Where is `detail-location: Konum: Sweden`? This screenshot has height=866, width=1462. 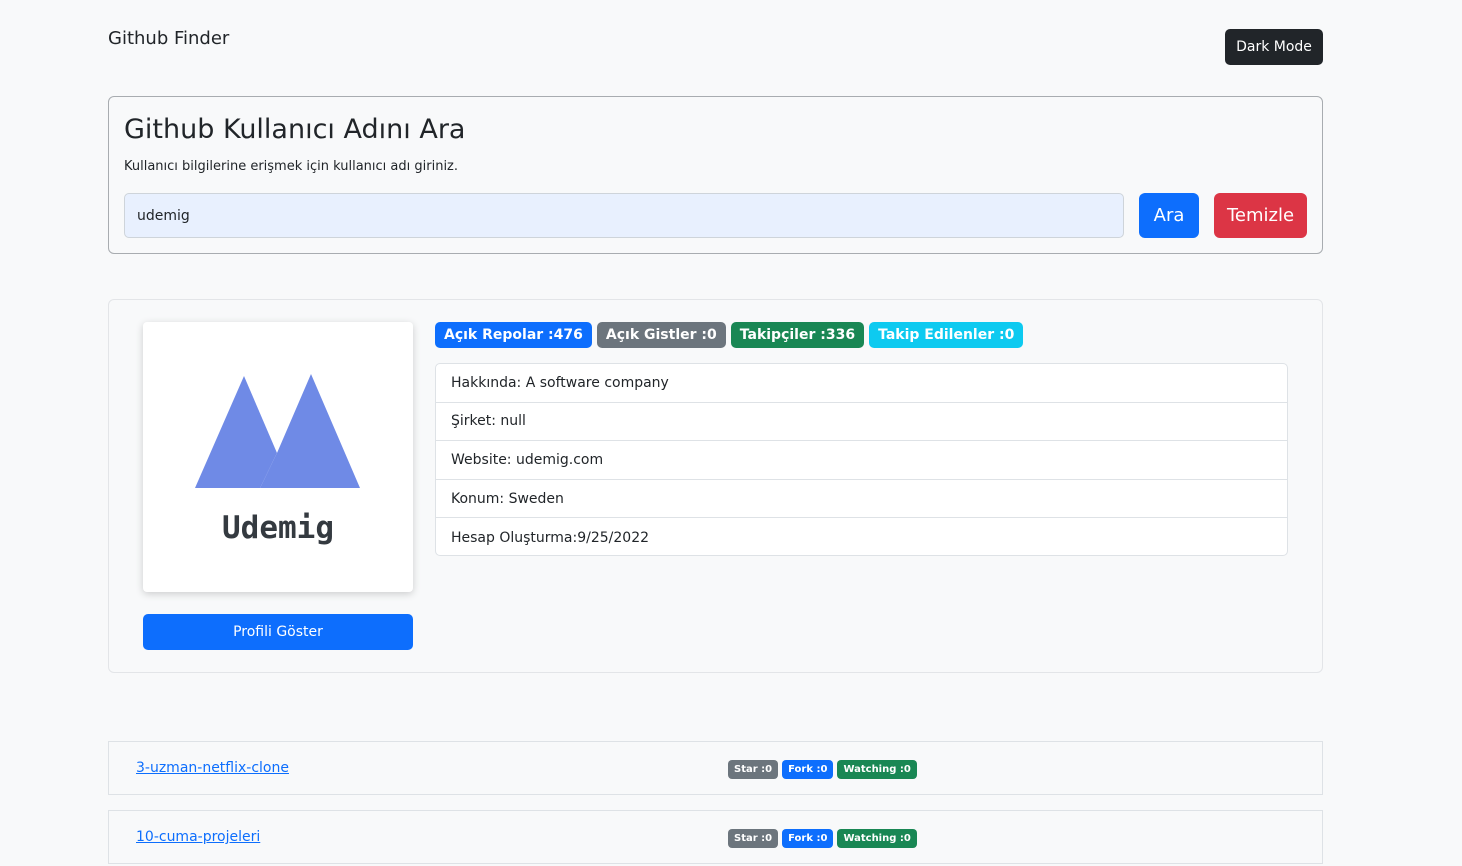
detail-location: Konum: Sweden is located at coordinates (861, 499).